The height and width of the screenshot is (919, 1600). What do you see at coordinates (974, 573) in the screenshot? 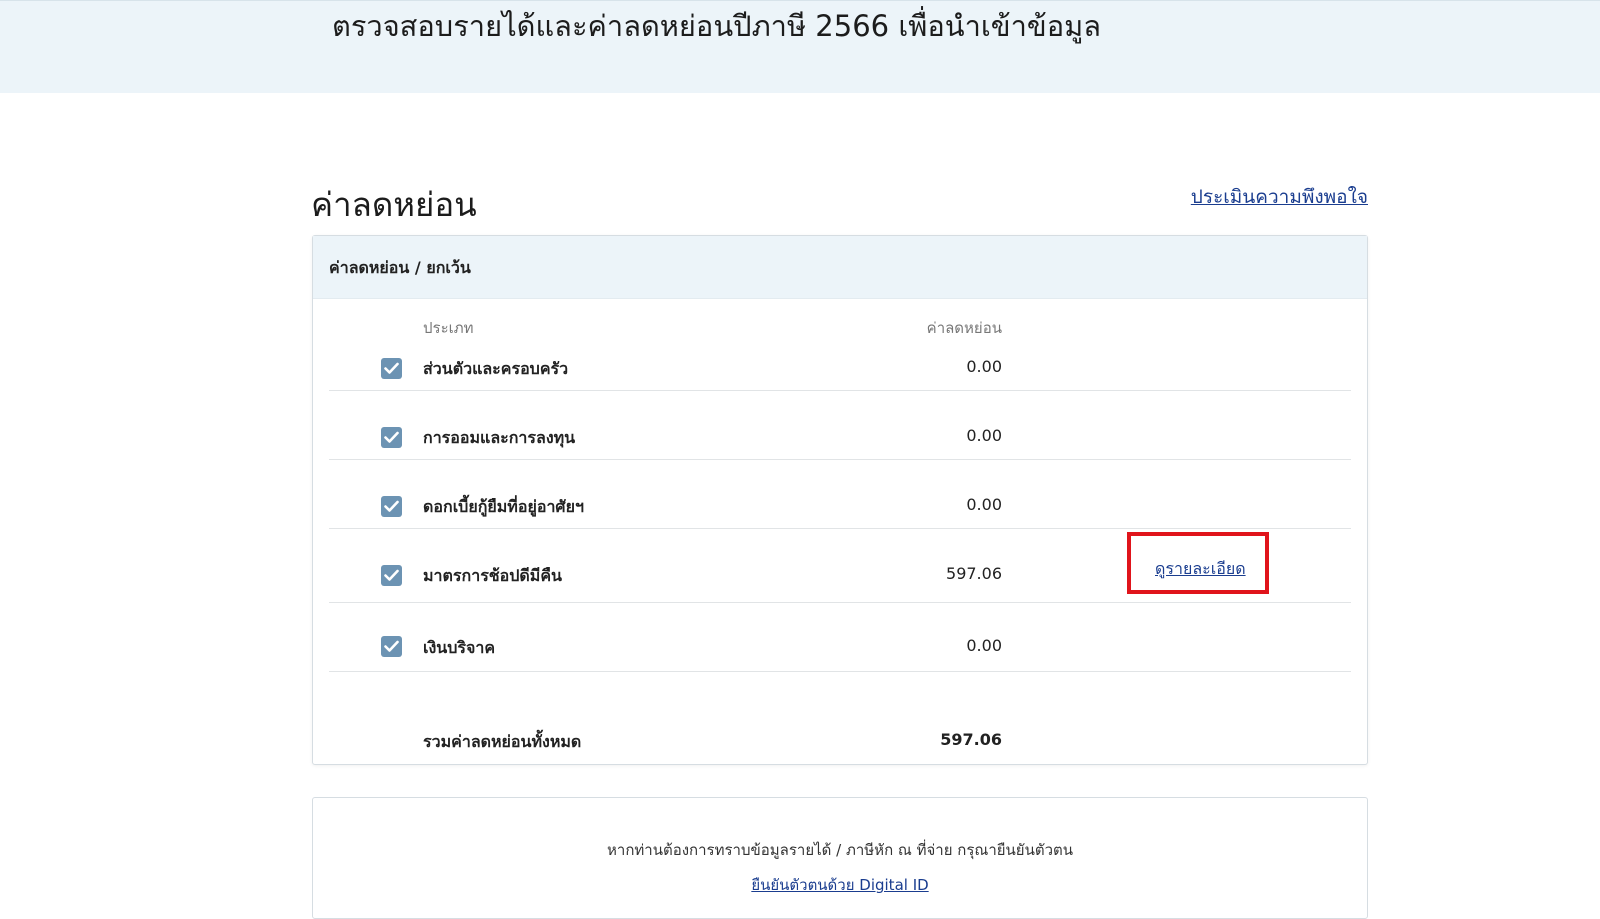
I see `row-value: 597.06` at bounding box center [974, 573].